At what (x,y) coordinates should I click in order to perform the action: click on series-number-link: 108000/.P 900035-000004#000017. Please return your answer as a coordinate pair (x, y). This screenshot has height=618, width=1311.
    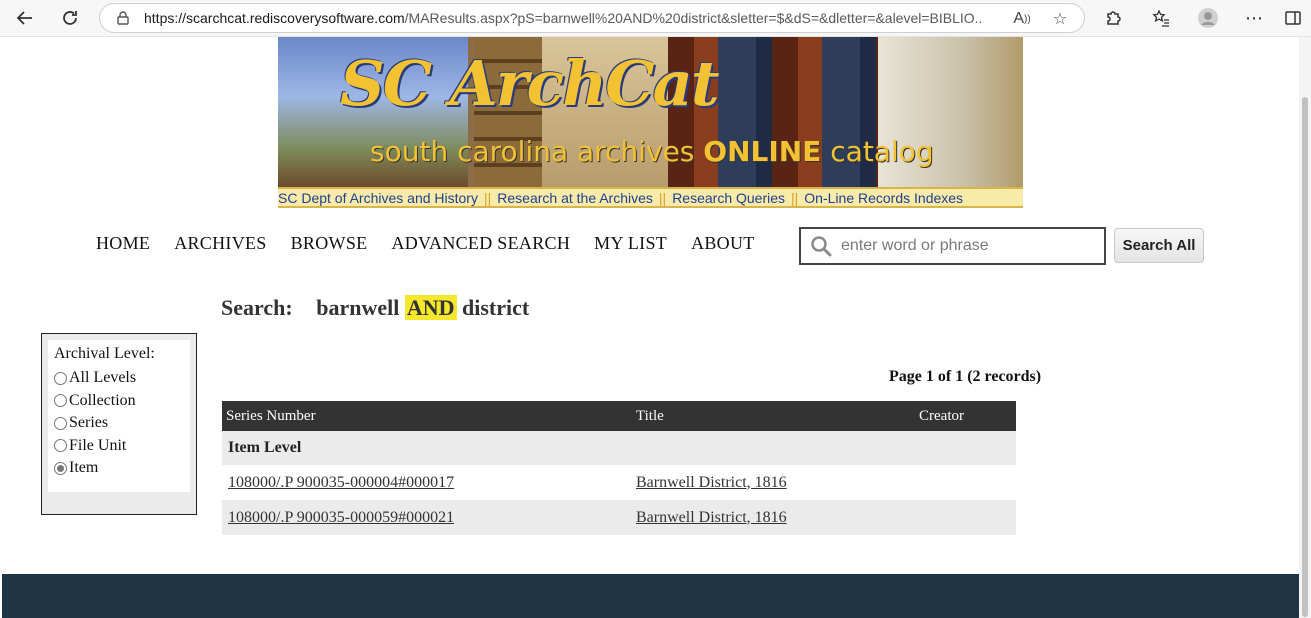
    Looking at the image, I should click on (341, 482).